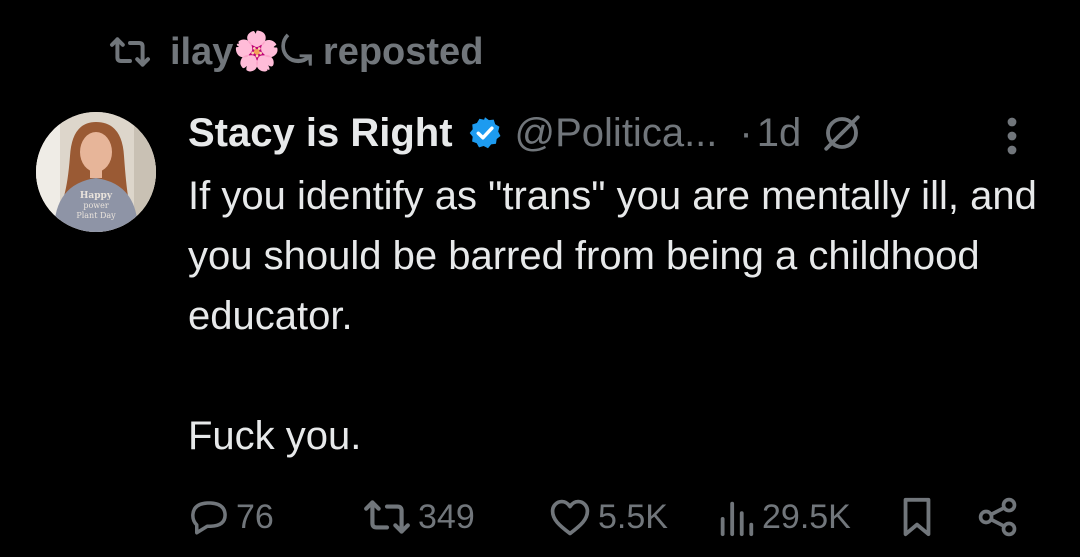 The height and width of the screenshot is (557, 1080). I want to click on views-button: 29.5K, so click(783, 517).